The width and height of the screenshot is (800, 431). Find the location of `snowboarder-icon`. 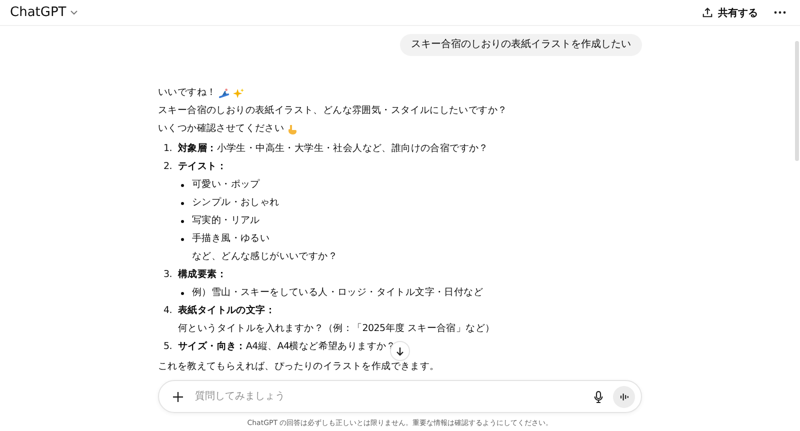

snowboarder-icon is located at coordinates (224, 93).